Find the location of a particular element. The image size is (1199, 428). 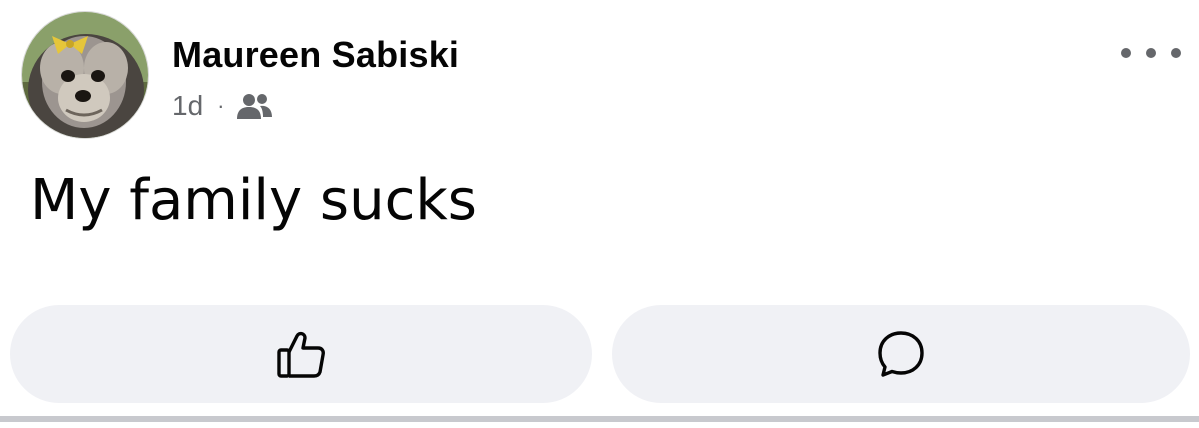

author-avatar is located at coordinates (85, 75).